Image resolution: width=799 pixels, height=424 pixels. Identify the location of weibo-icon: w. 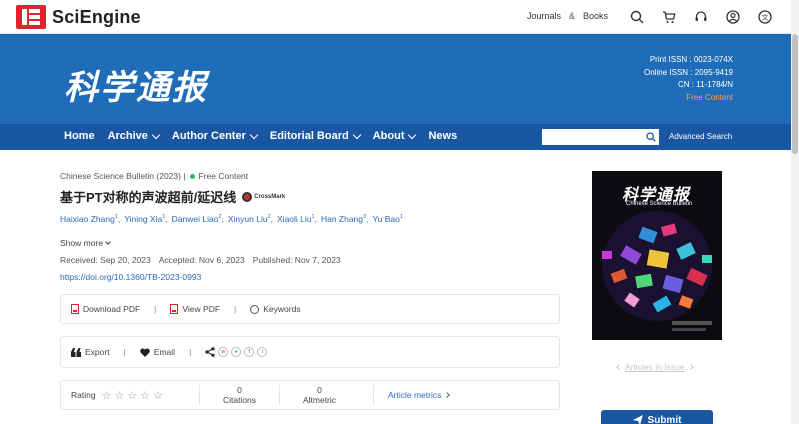
(223, 352).